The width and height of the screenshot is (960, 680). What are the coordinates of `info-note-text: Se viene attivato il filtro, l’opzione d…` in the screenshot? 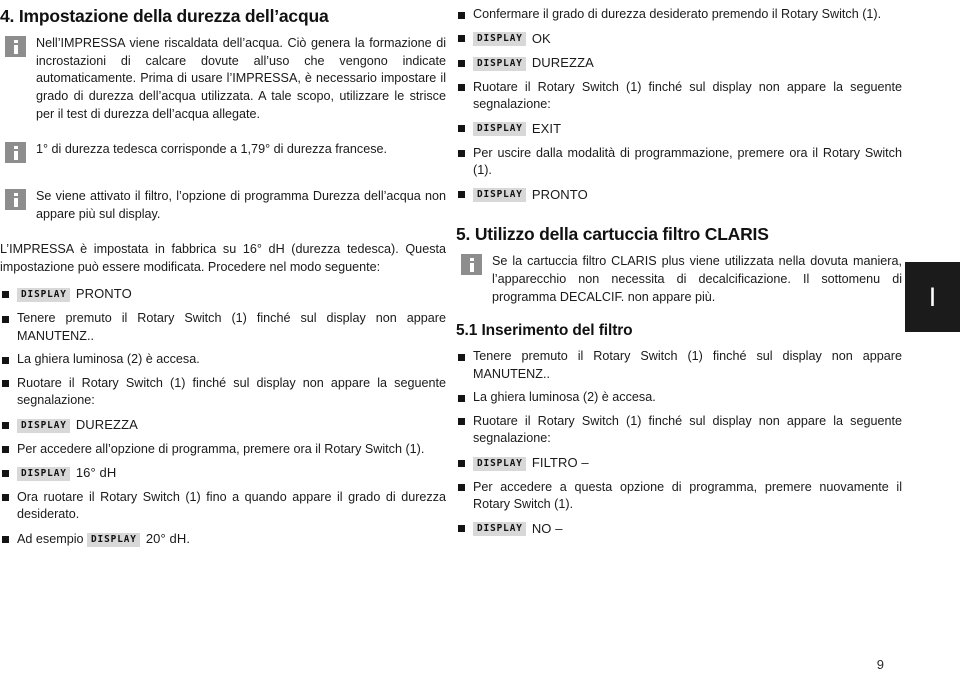 It's located at (241, 205).